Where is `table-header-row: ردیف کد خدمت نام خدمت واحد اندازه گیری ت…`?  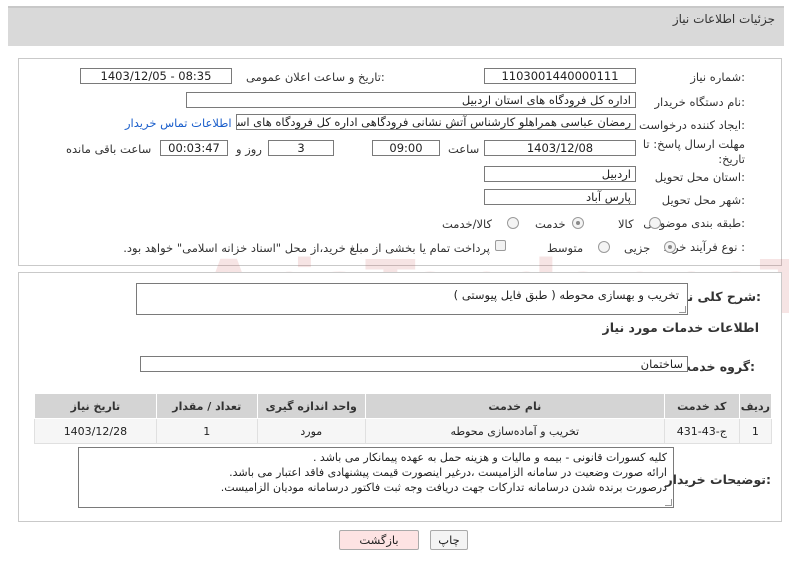
table-header-row: ردیف کد خدمت نام خدمت واحد اندازه گیری ت… is located at coordinates (403, 406).